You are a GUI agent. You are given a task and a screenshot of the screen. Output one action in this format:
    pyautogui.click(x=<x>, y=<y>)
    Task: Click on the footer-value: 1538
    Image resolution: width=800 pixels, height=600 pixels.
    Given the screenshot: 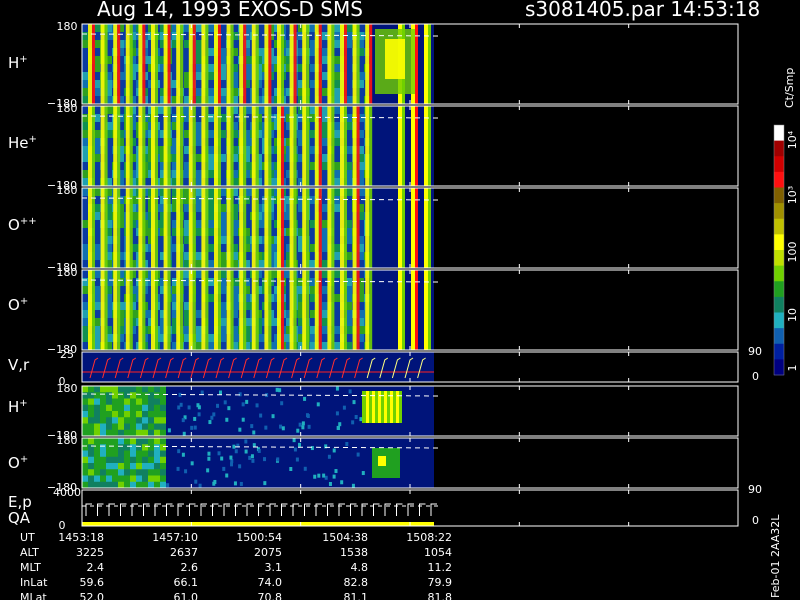 What is the action you would take?
    pyautogui.click(x=354, y=552)
    